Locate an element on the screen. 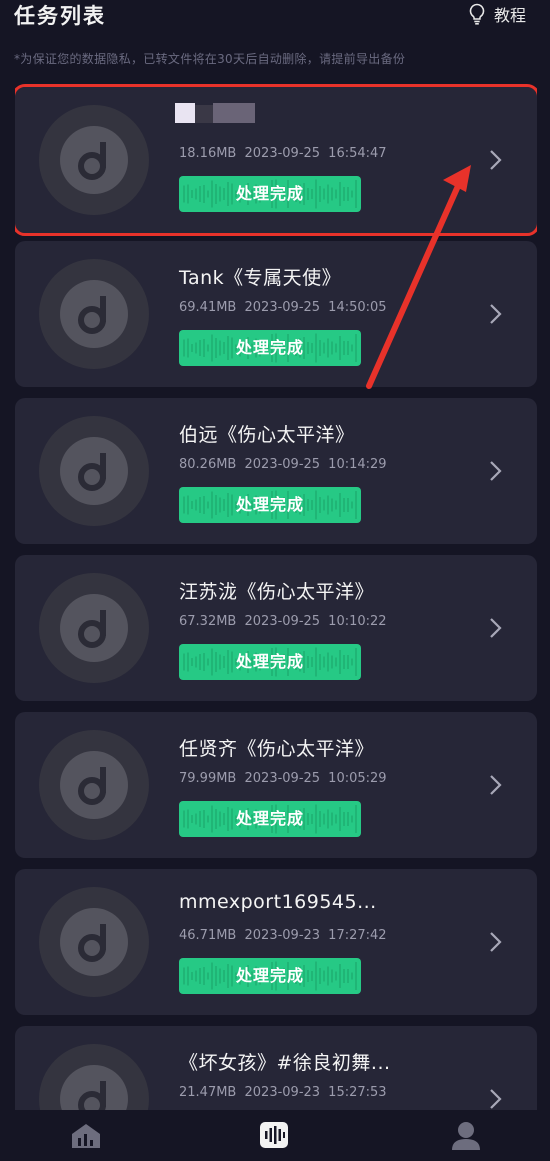 The image size is (550, 1161). task-title: 伯远《伤心太平洋》 is located at coordinates (267, 435).